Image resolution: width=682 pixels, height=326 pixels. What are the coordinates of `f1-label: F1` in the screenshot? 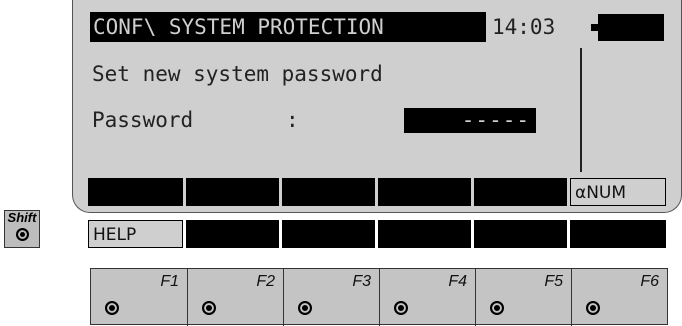 It's located at (169, 281).